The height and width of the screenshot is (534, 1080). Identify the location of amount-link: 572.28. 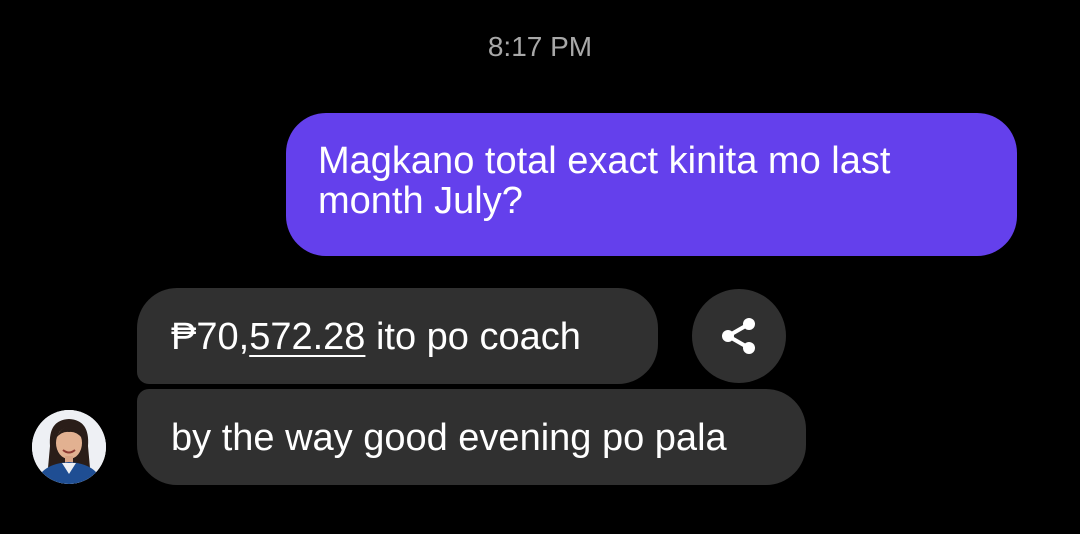
(307, 337).